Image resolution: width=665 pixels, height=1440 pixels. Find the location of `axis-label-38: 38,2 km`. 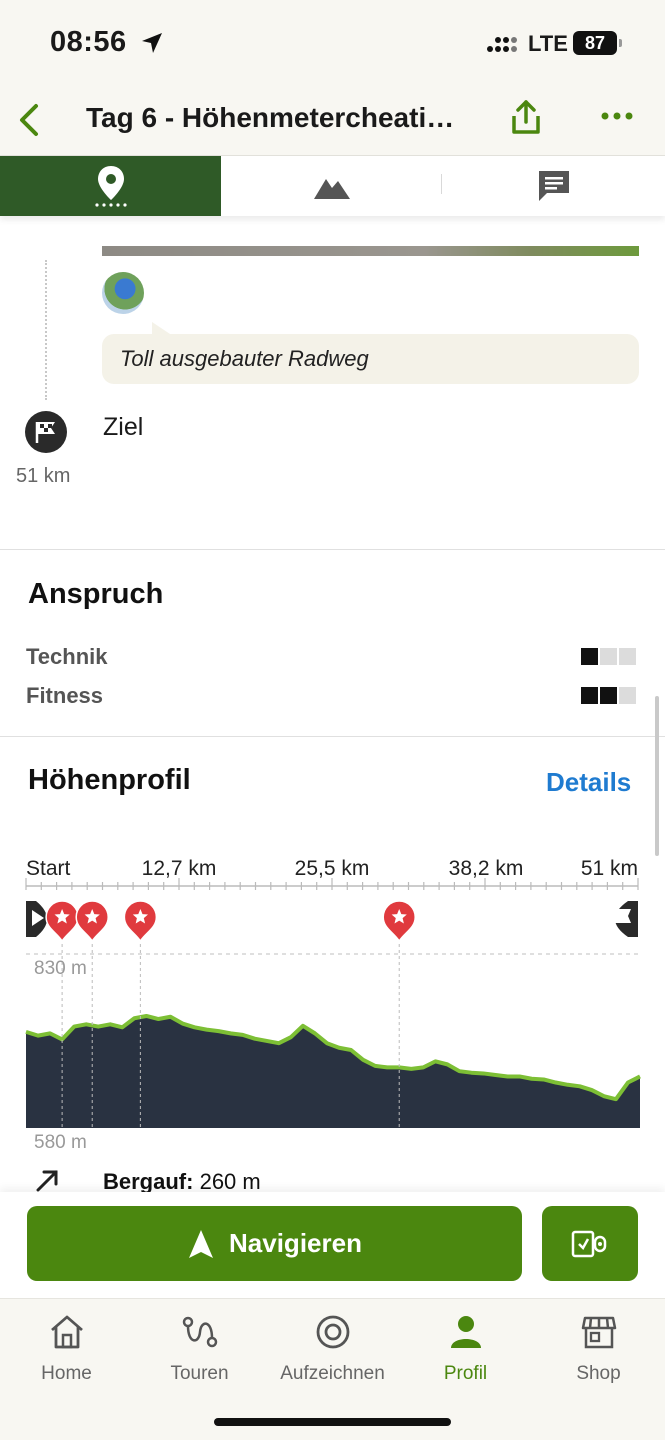

axis-label-38: 38,2 km is located at coordinates (486, 868).